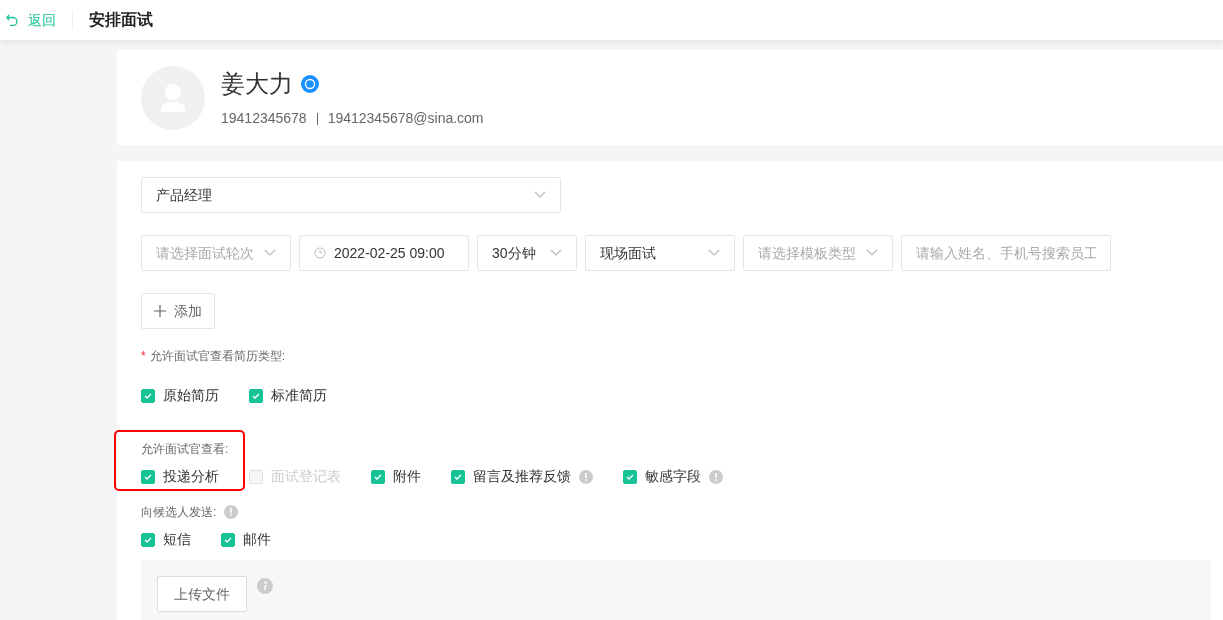  I want to click on upload-file-button: 上传文件, so click(202, 594).